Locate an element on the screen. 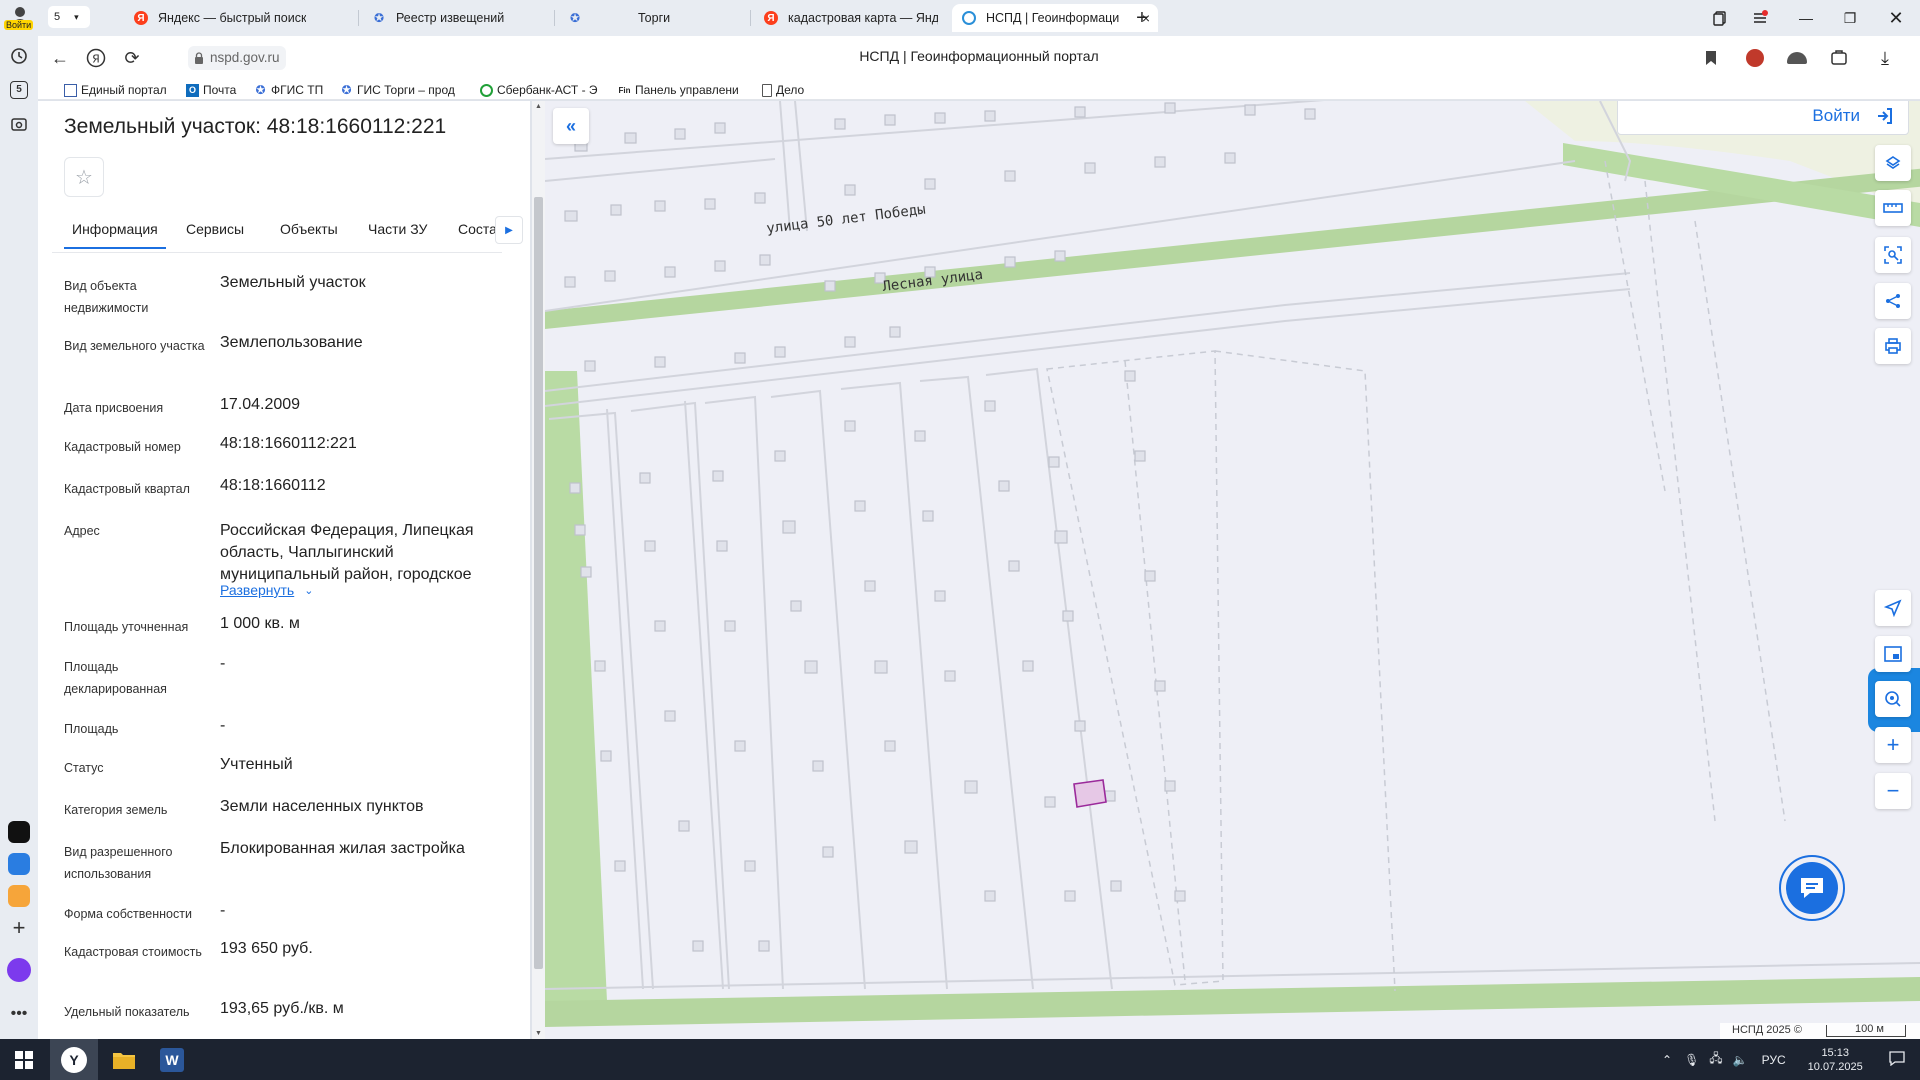 The image size is (1920, 1080). scale-label: 100 м is located at coordinates (1869, 1029).